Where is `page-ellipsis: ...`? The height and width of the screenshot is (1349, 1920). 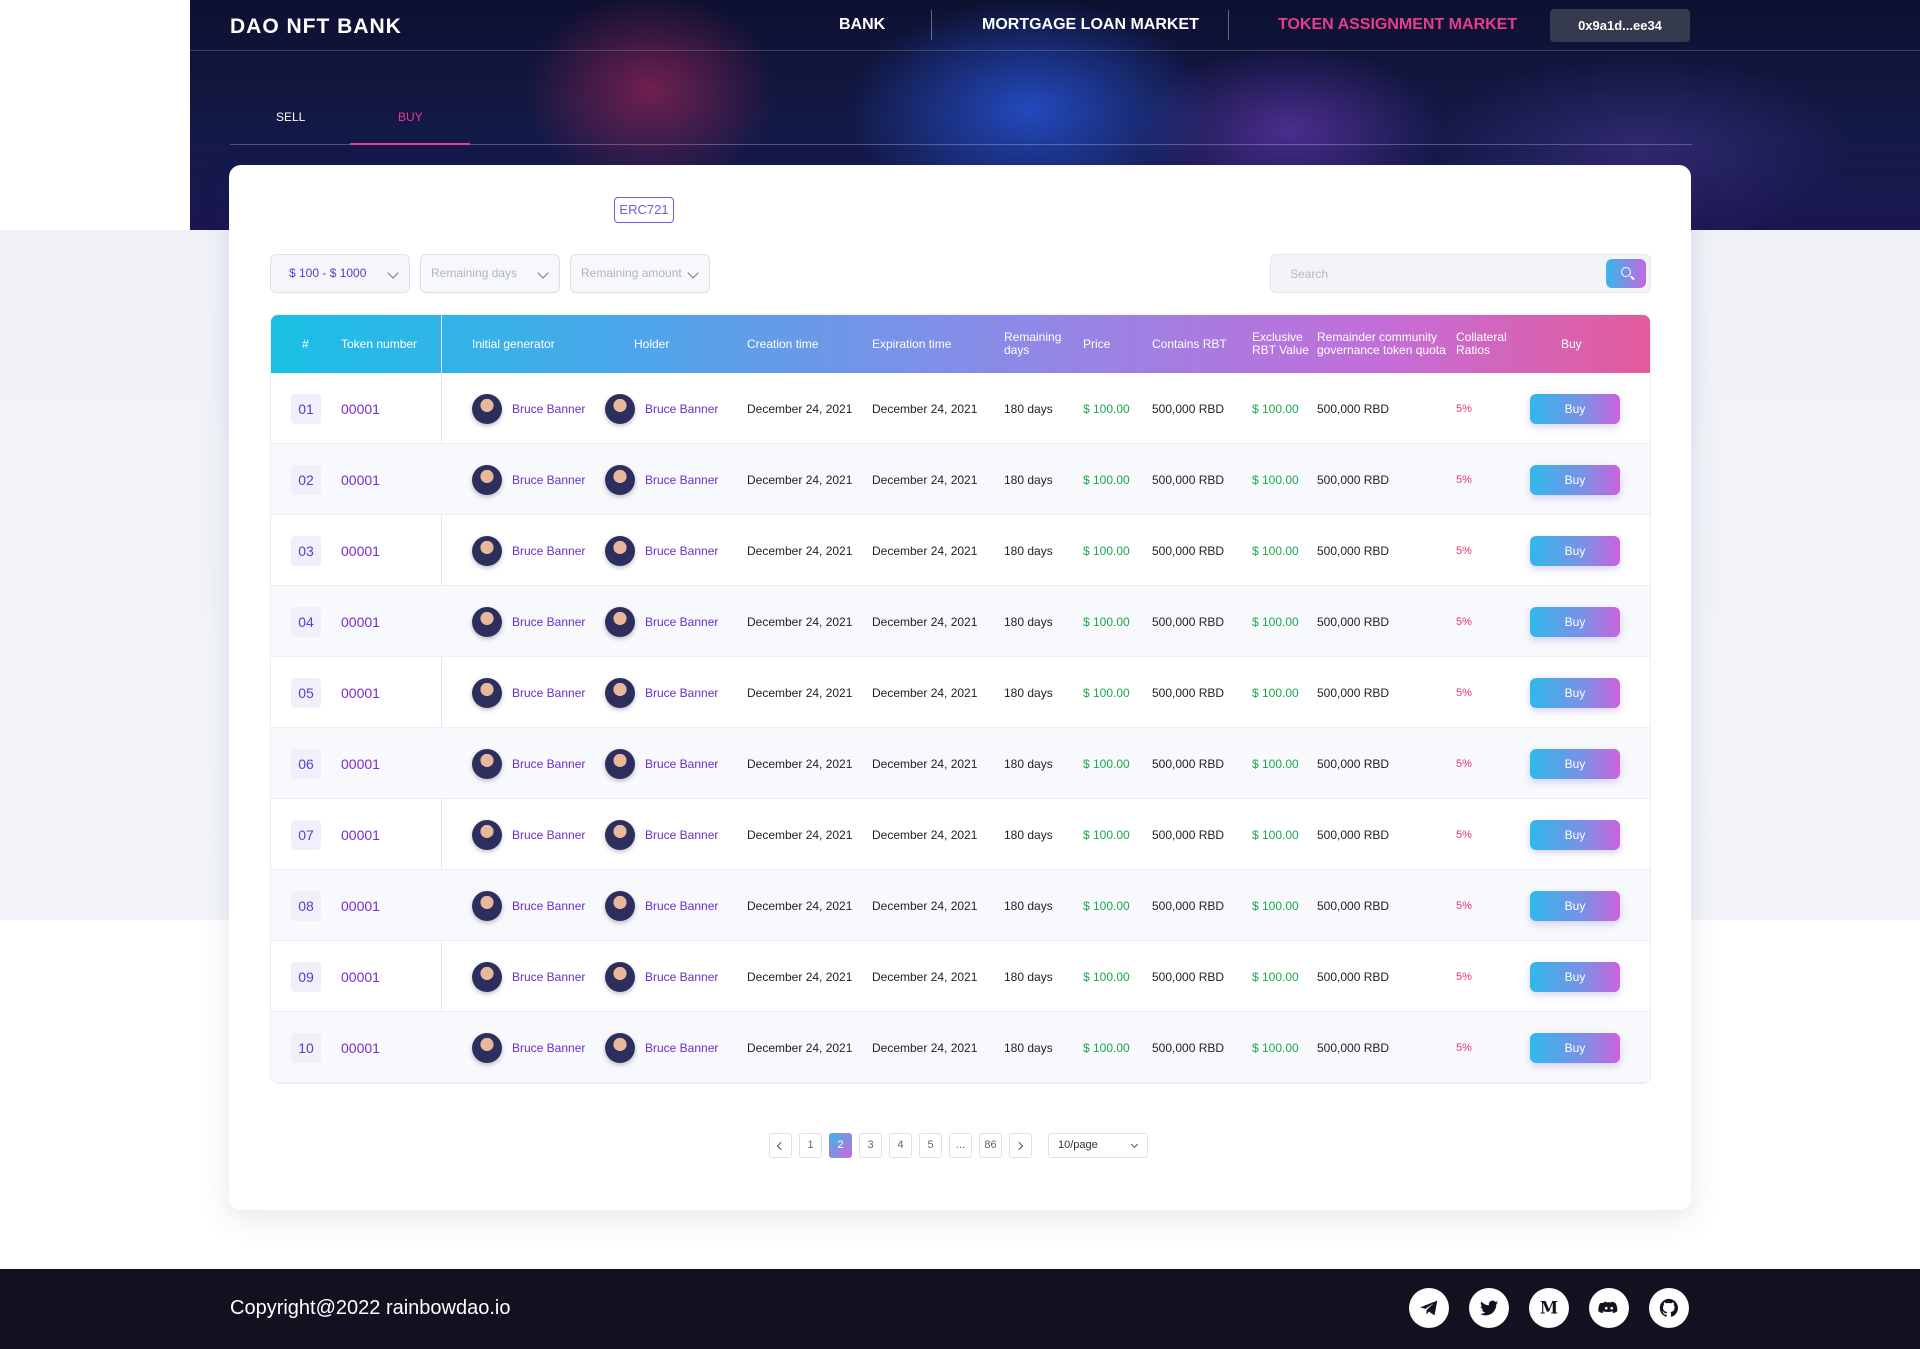
page-ellipsis: ... is located at coordinates (960, 1145).